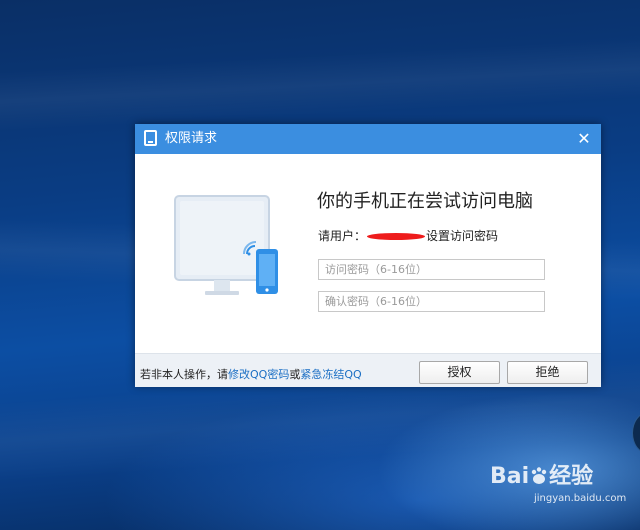 This screenshot has height=530, width=640. Describe the element at coordinates (539, 475) in the screenshot. I see `baidu-paw-icon` at that location.